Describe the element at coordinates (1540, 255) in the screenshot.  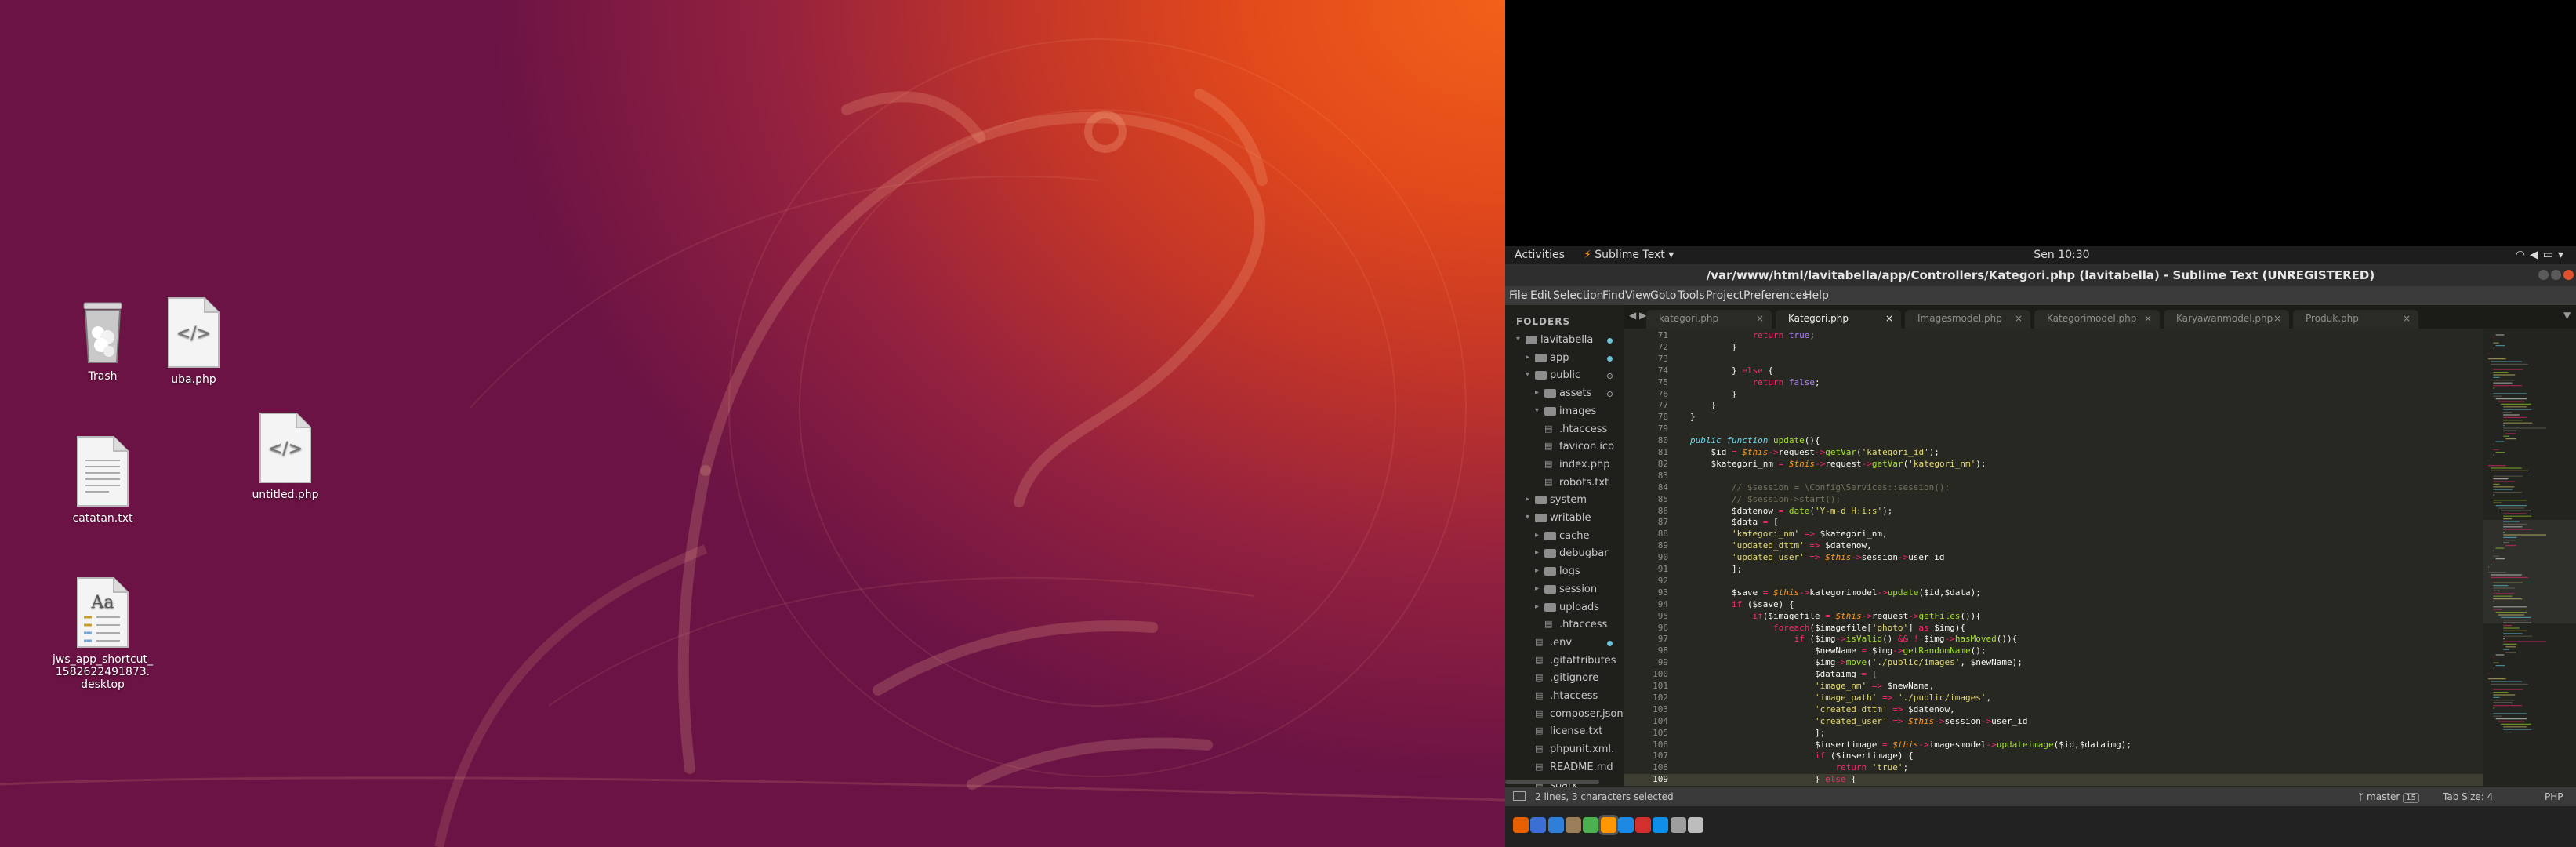
I see `activities-button: Activities` at that location.